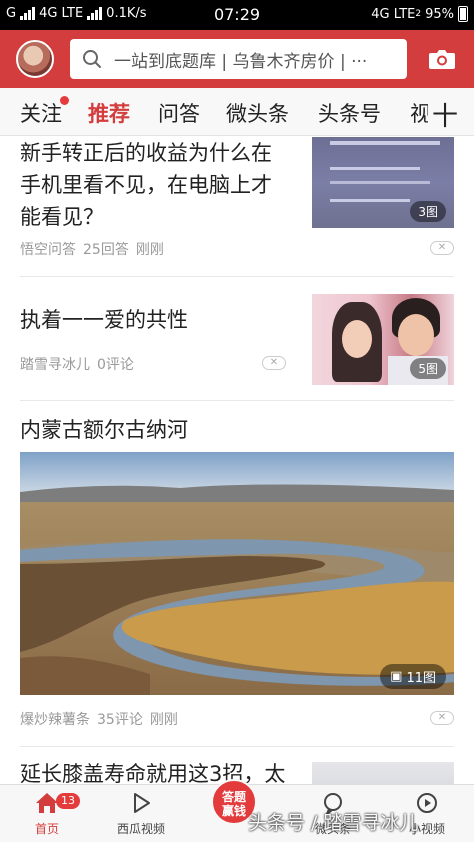  Describe the element at coordinates (109, 113) in the screenshot. I see `tab-recommend: 推荐` at that location.